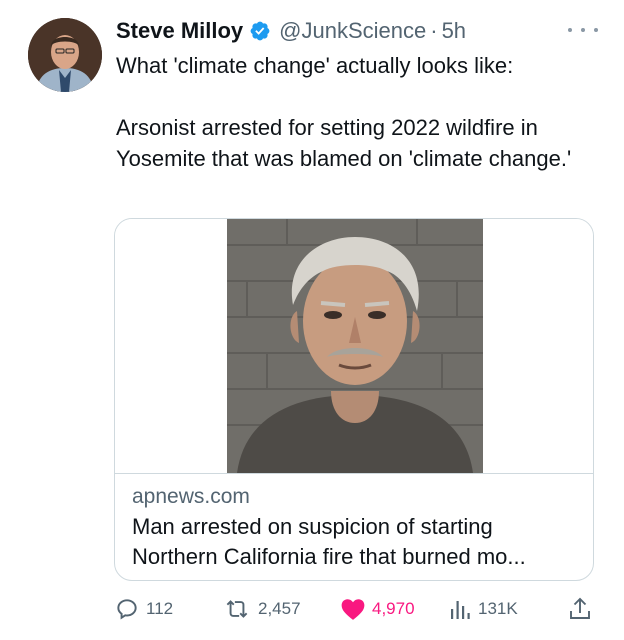 The height and width of the screenshot is (640, 624). Describe the element at coordinates (127, 609) in the screenshot. I see `reply-icon` at that location.